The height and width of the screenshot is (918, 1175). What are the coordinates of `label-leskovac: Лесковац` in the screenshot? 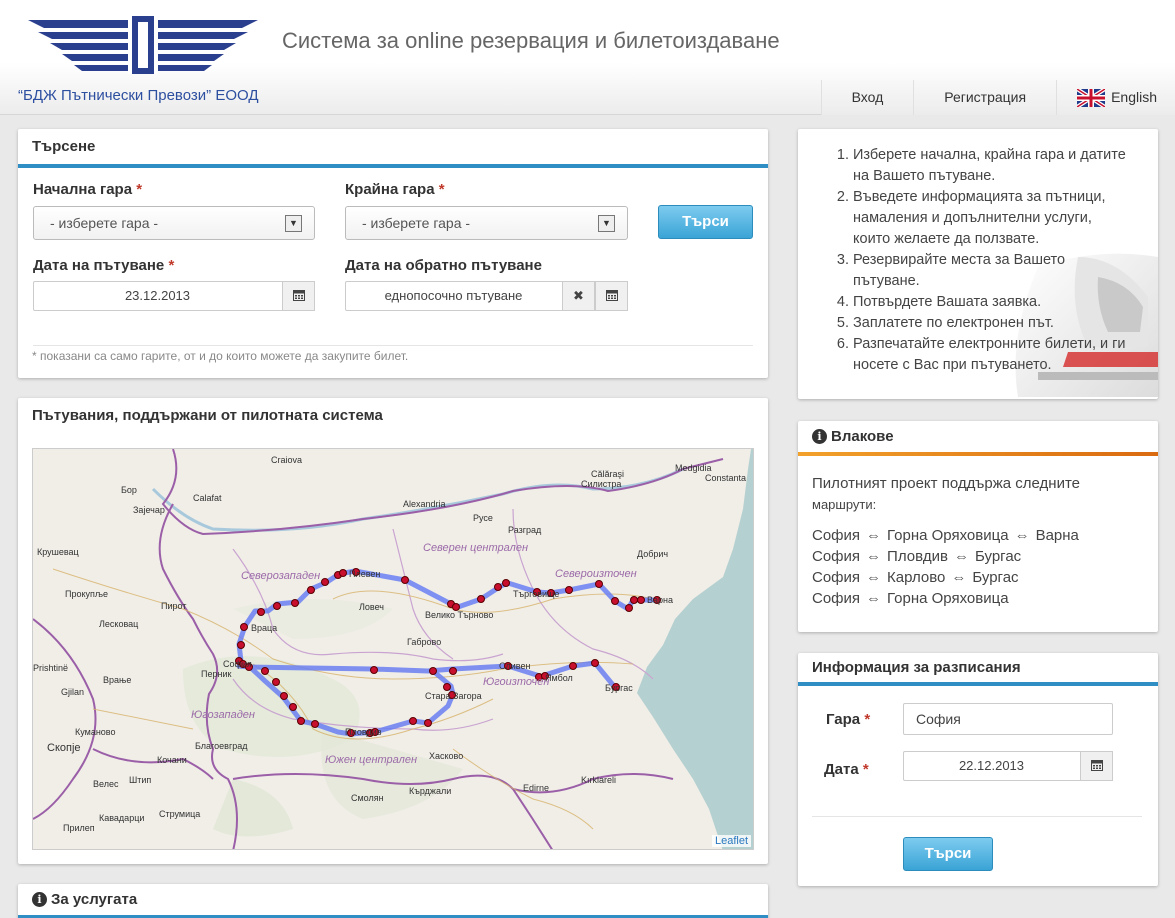 It's located at (118, 624).